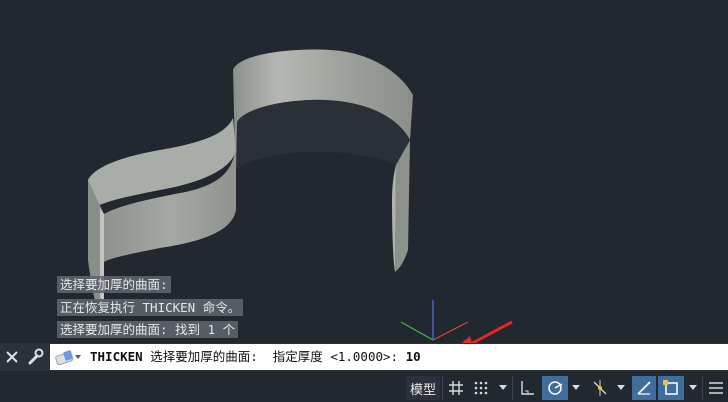  Describe the element at coordinates (423, 388) in the screenshot. I see `model-tab: 模型` at that location.